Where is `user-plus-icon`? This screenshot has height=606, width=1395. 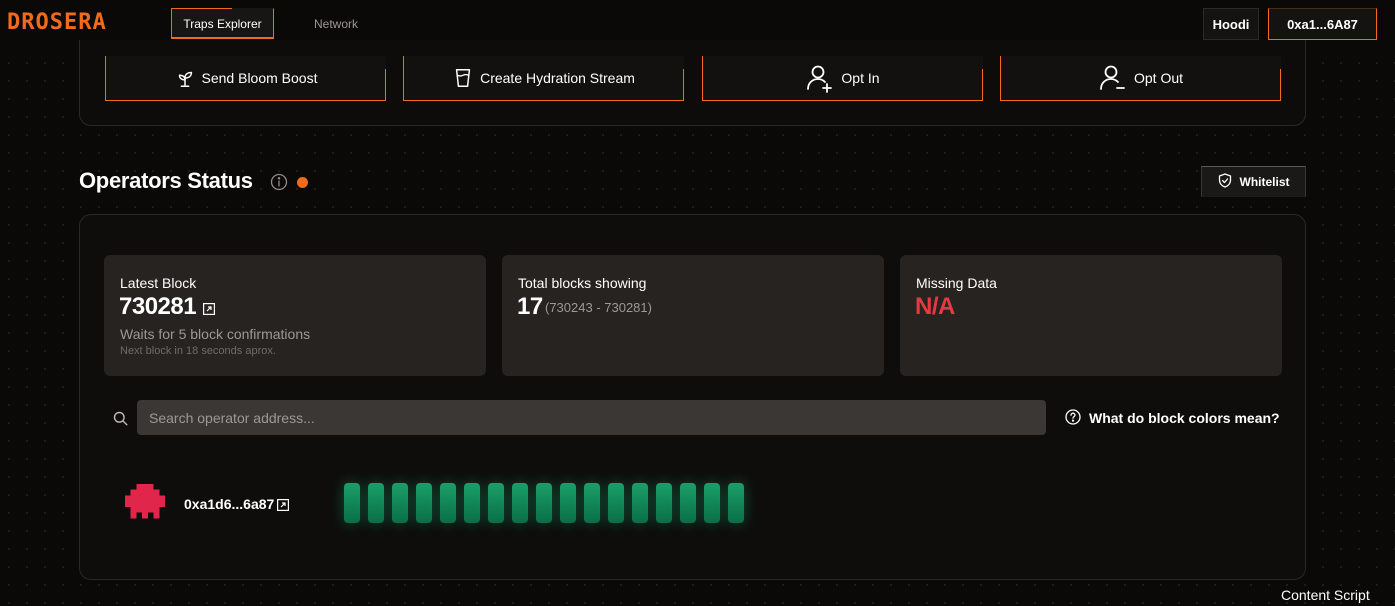
user-plus-icon is located at coordinates (820, 78).